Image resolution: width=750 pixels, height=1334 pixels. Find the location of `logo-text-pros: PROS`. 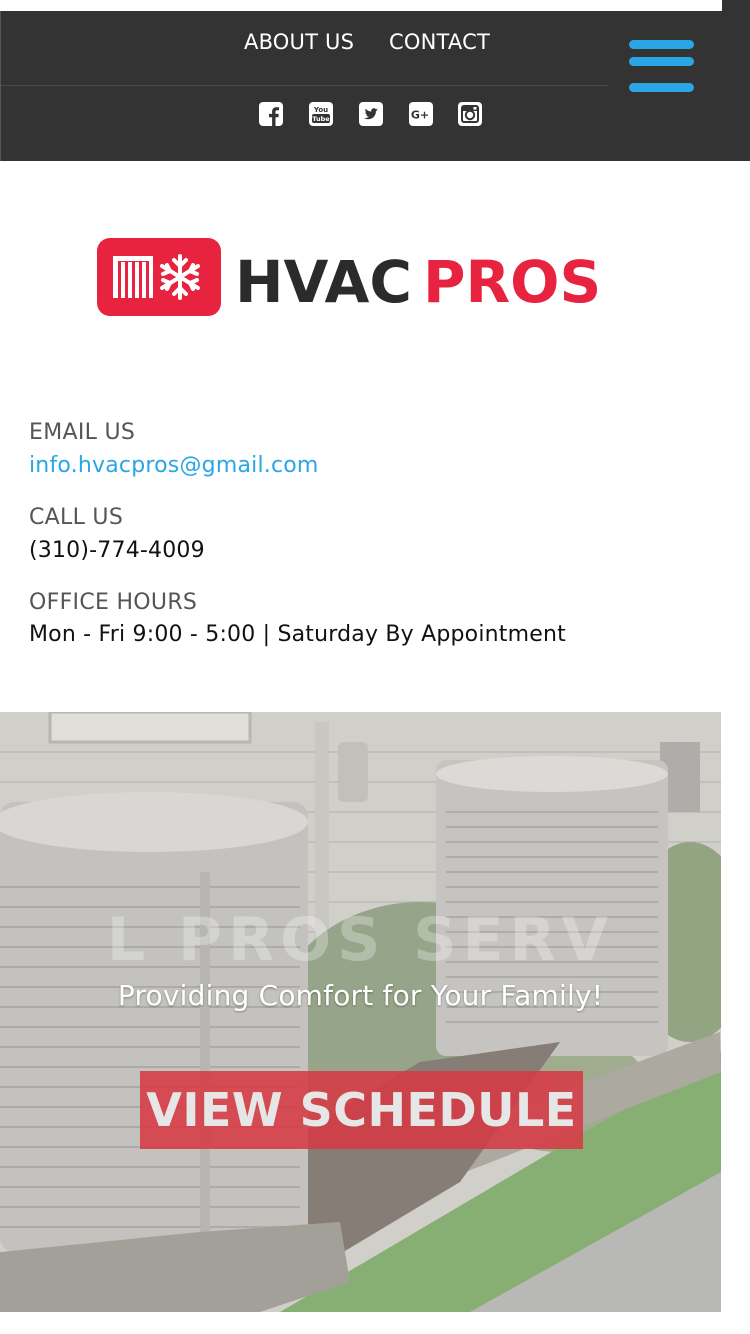

logo-text-pros: PROS is located at coordinates (512, 282).